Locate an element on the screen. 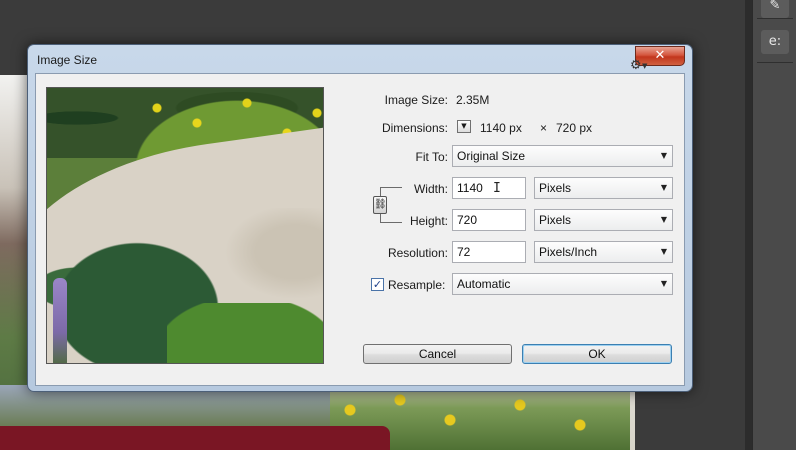 The image size is (796, 450). constrain-proportions-button: ⛓ is located at coordinates (380, 205).